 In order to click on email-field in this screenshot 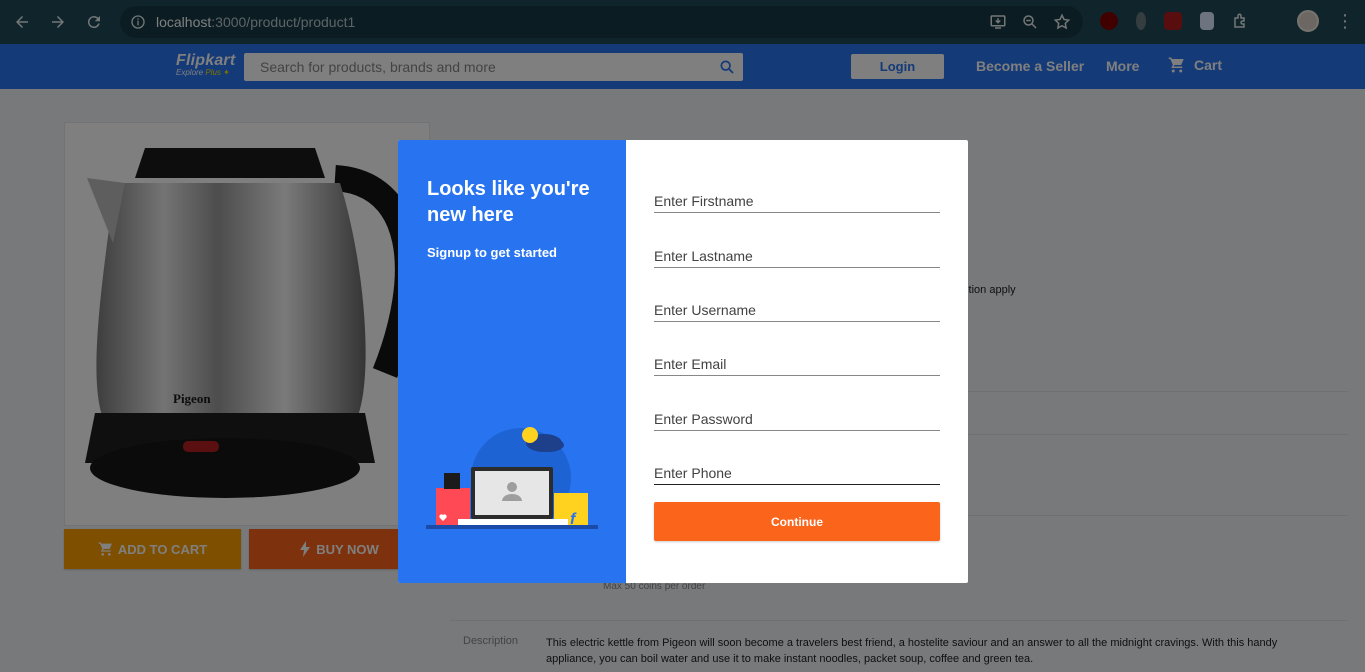, I will do `click(797, 366)`.